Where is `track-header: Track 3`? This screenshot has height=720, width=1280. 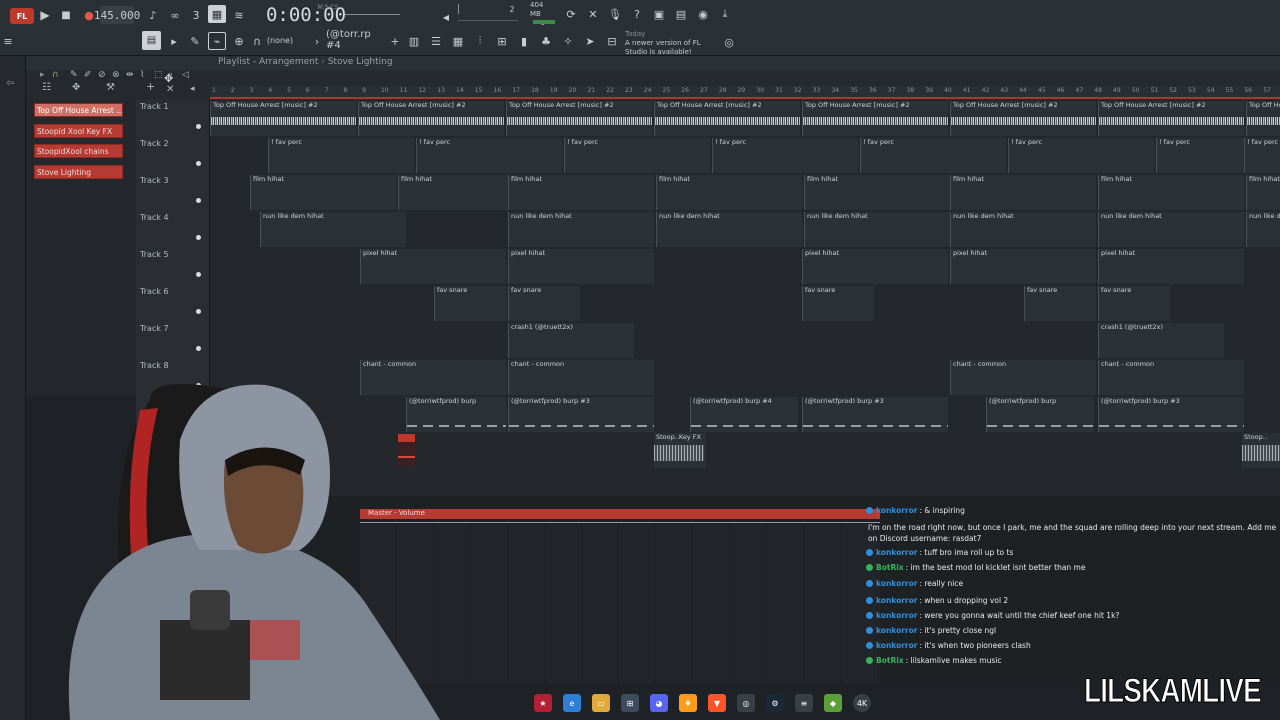
track-header: Track 3 is located at coordinates (173, 192).